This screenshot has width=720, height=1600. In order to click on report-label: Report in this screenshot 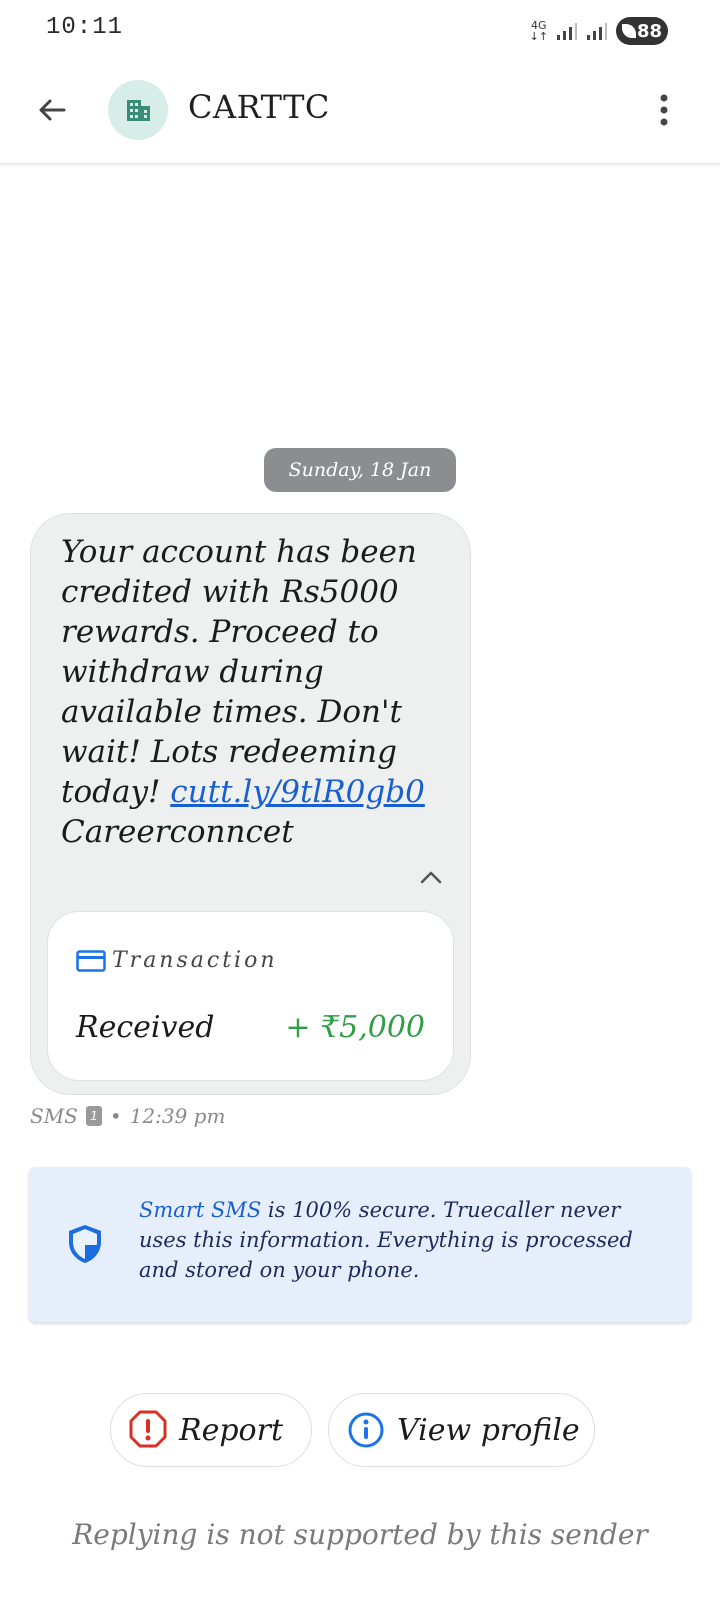, I will do `click(231, 1430)`.